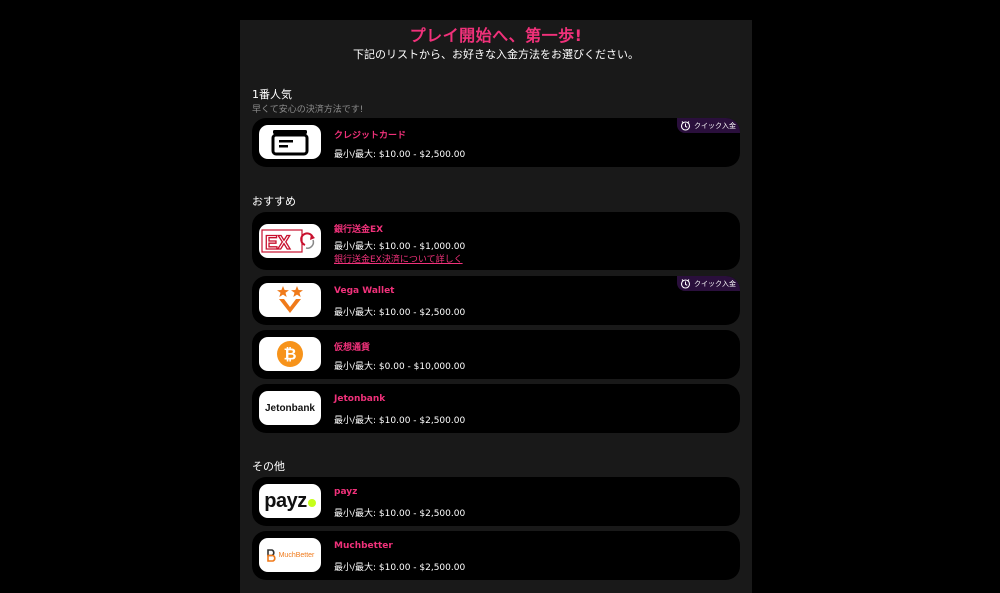 Image resolution: width=1000 pixels, height=593 pixels. Describe the element at coordinates (346, 492) in the screenshot. I see `method-name: payz` at that location.